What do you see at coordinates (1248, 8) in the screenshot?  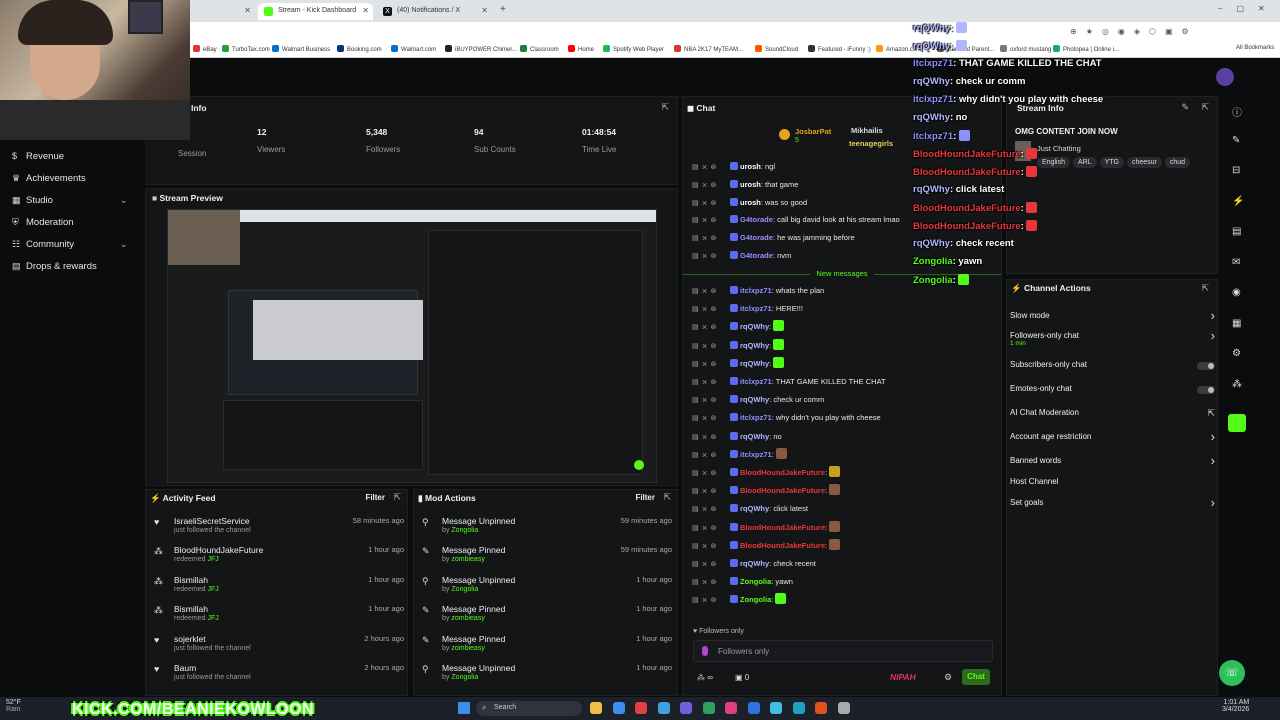 I see `window-controls: –▢✕` at bounding box center [1248, 8].